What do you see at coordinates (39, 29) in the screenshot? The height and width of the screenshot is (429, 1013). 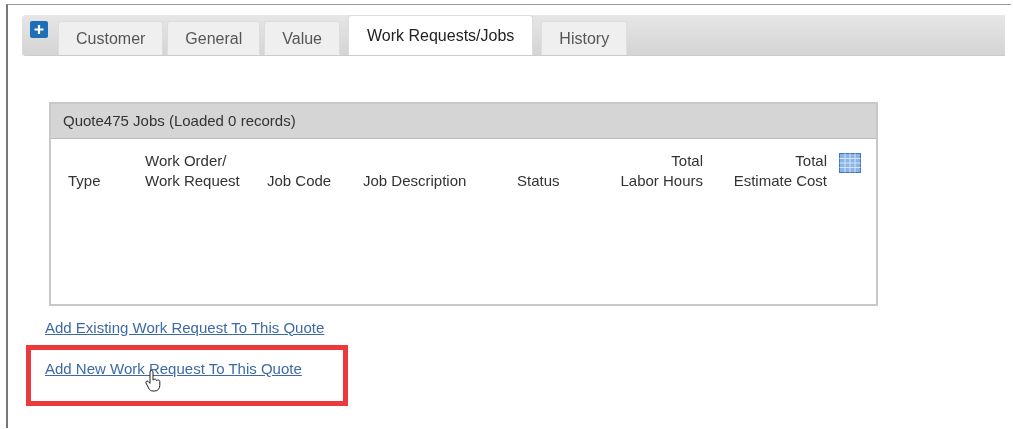 I see `add-icon` at bounding box center [39, 29].